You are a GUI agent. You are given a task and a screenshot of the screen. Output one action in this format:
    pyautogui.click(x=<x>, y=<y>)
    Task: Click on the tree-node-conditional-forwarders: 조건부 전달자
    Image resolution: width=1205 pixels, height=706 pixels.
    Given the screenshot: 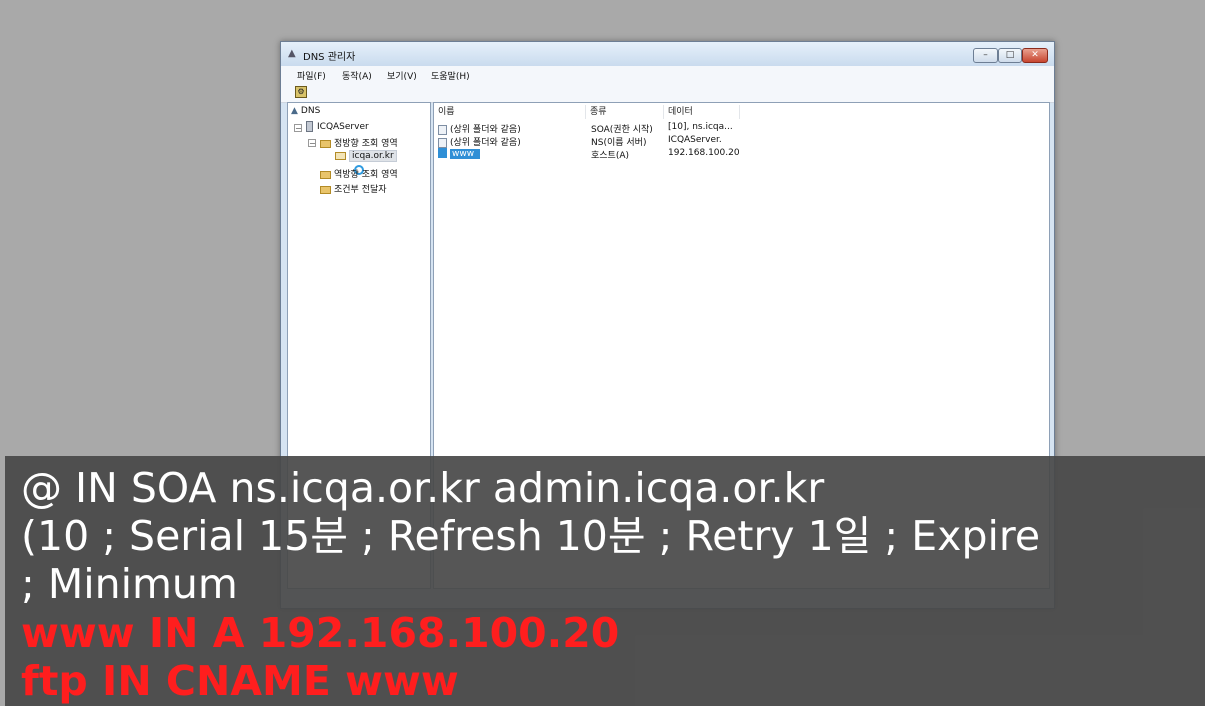 What is the action you would take?
    pyautogui.click(x=353, y=188)
    